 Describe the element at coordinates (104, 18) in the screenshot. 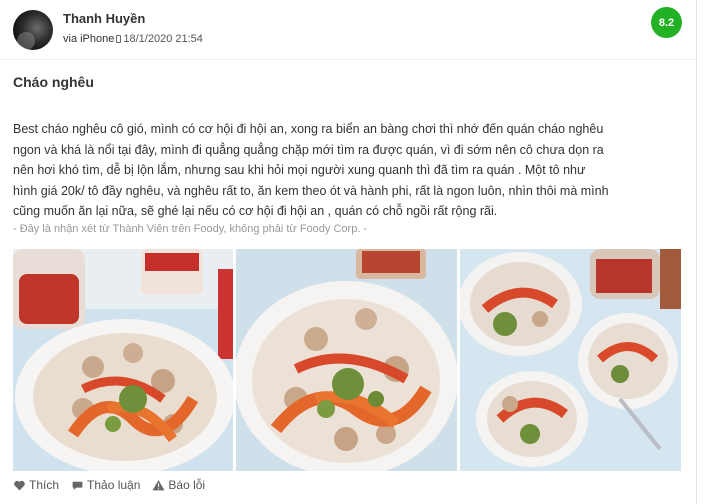

I see `author-name: Thanh Huyền` at that location.